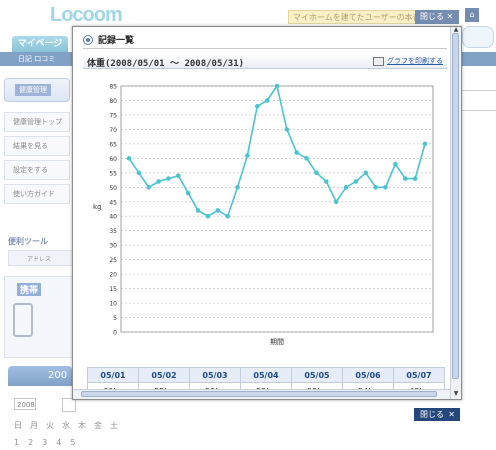 This screenshot has width=496, height=450. What do you see at coordinates (113, 159) in the screenshot?
I see `y-tick-label: 60` at bounding box center [113, 159].